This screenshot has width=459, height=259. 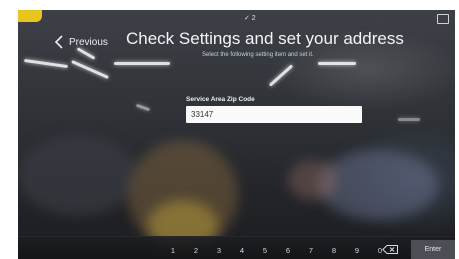 I want to click on zip-code-label: Service Area Zip Code, so click(x=220, y=99).